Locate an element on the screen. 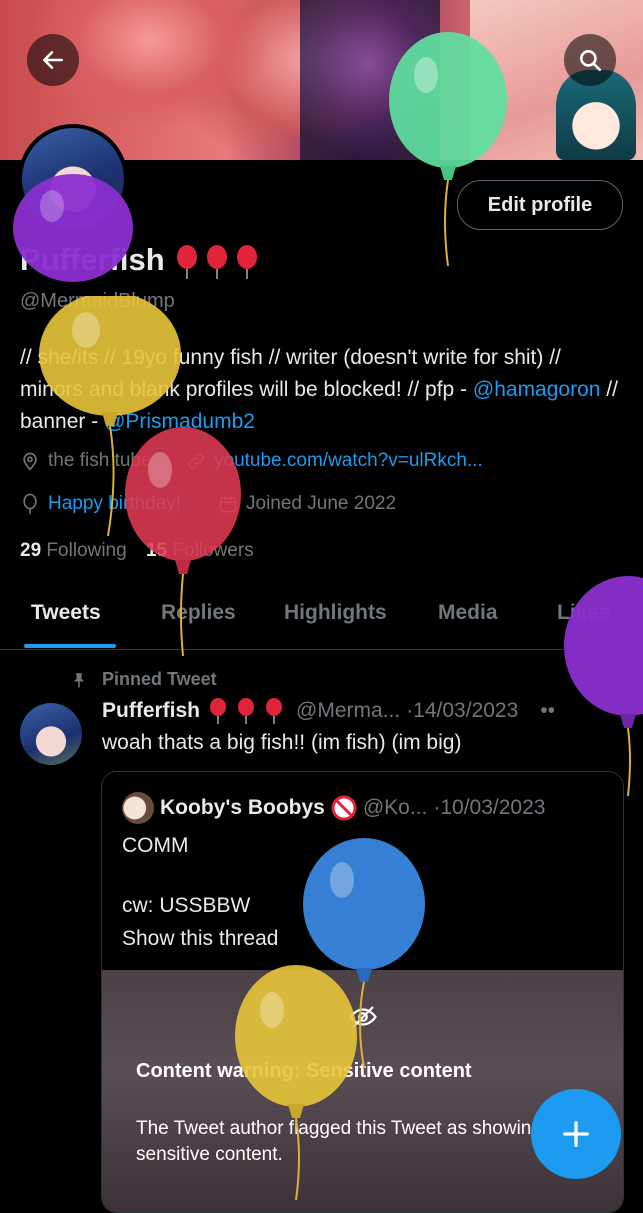 This screenshot has height=1213, width=643. compose-tweet-button is located at coordinates (576, 1134).